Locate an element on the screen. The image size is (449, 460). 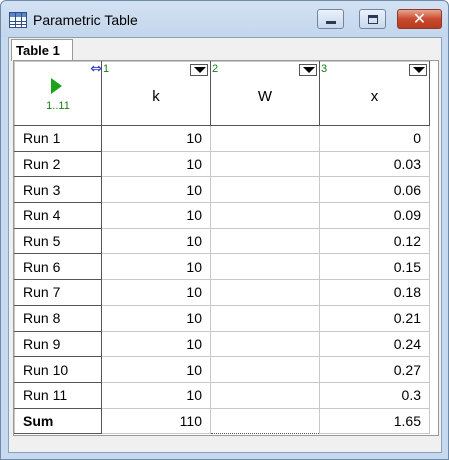
cell-x: 0.06 is located at coordinates (374, 190).